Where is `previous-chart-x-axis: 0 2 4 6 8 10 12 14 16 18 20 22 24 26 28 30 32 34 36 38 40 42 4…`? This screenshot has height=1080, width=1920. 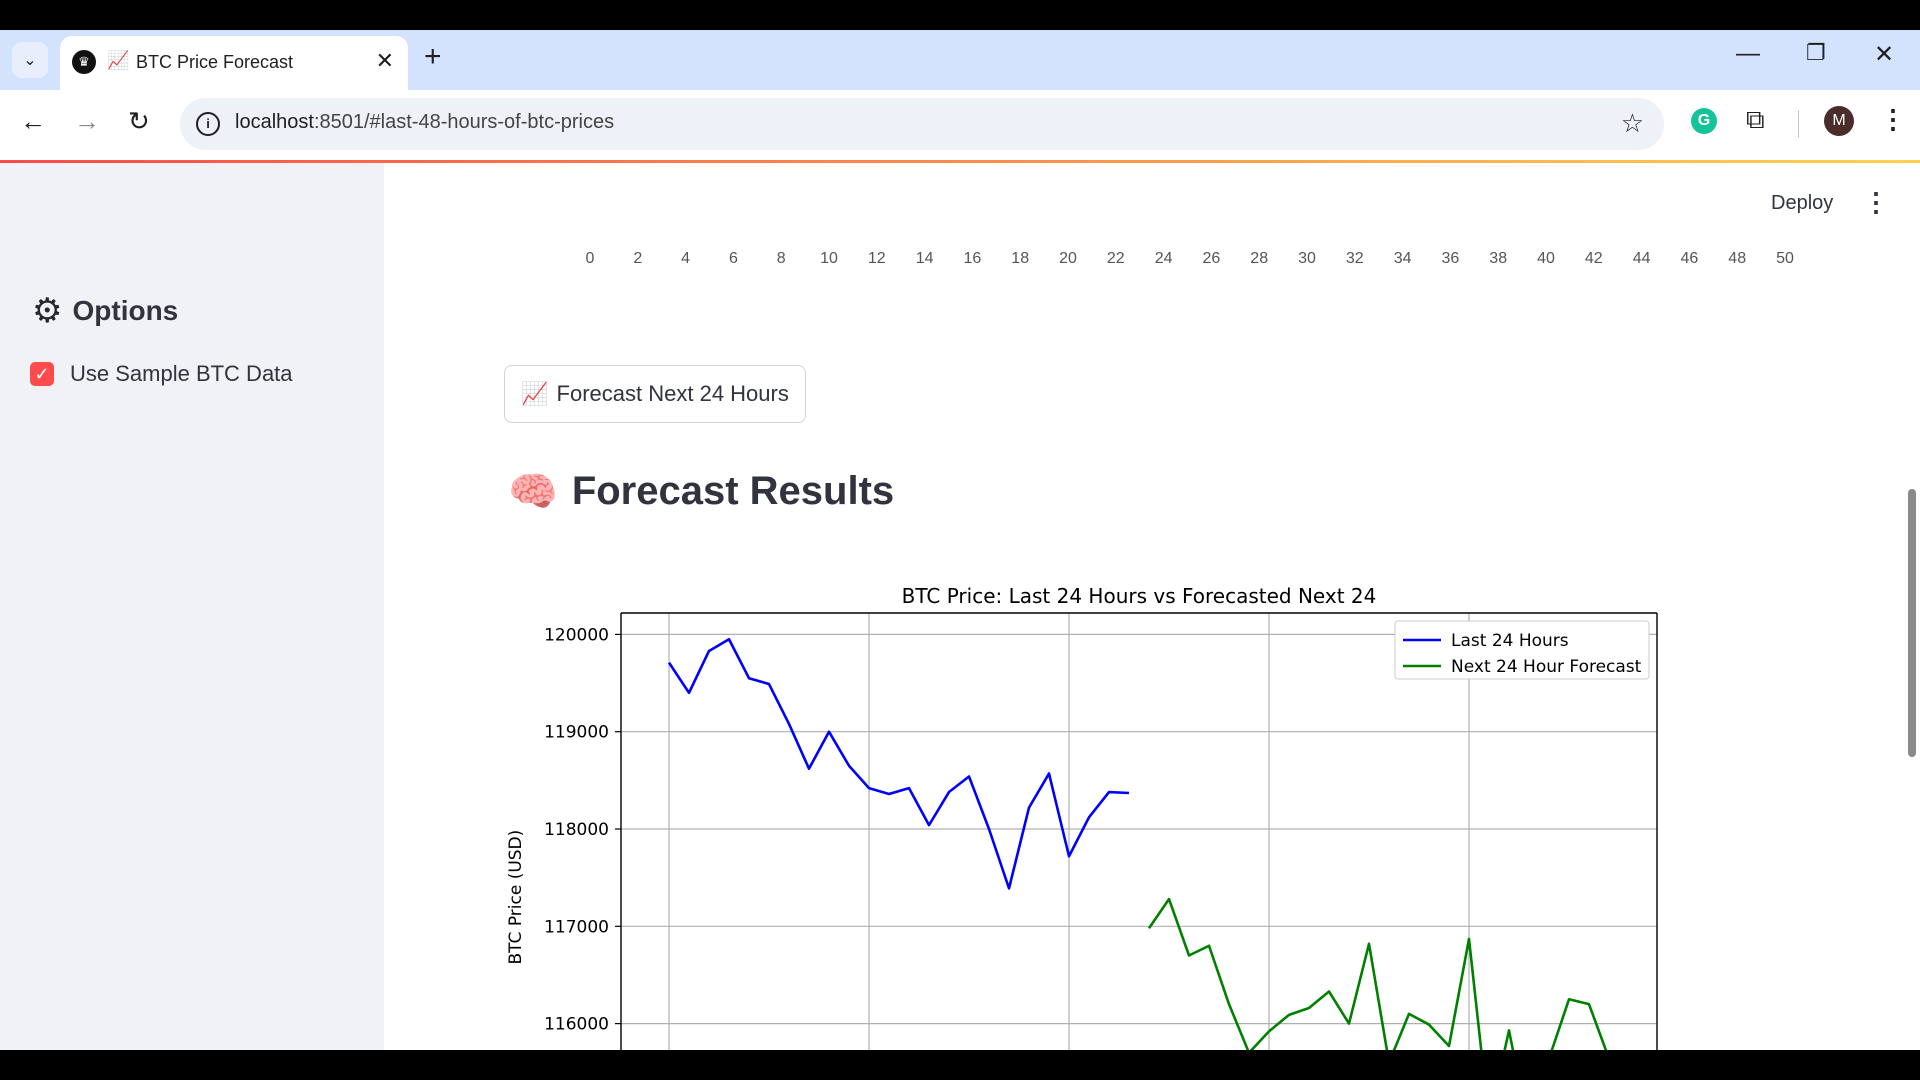 previous-chart-x-axis: 0 2 4 6 8 10 12 14 16 18 20 22 24 26 28 30 32 34 36 38 40 42 4… is located at coordinates (1144, 262).